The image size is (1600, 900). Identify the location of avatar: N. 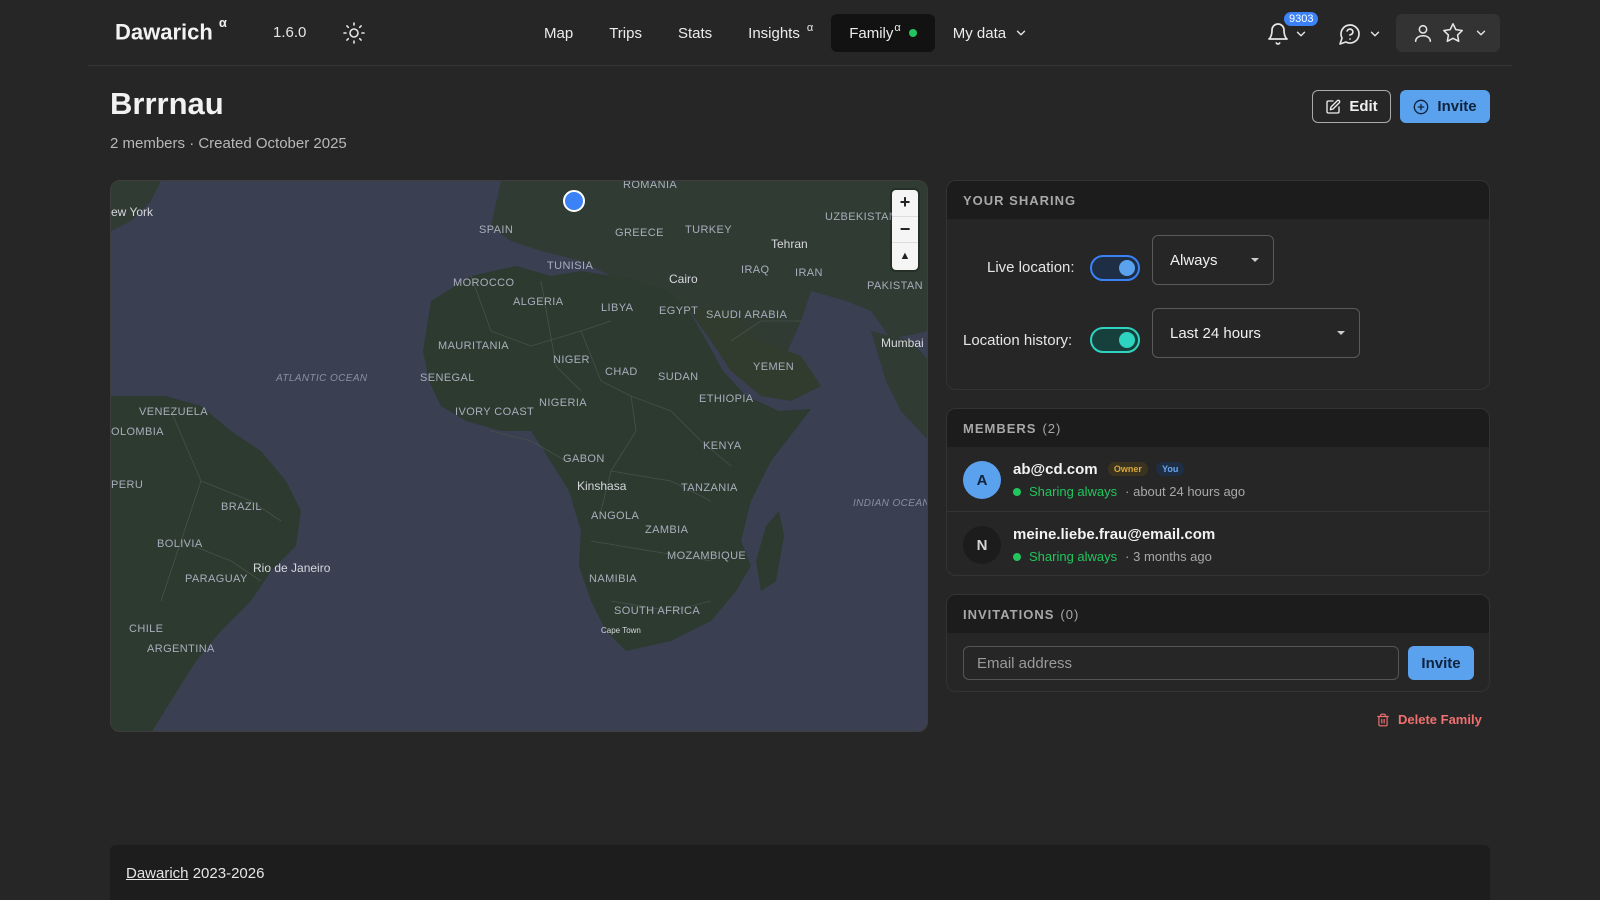
(982, 545).